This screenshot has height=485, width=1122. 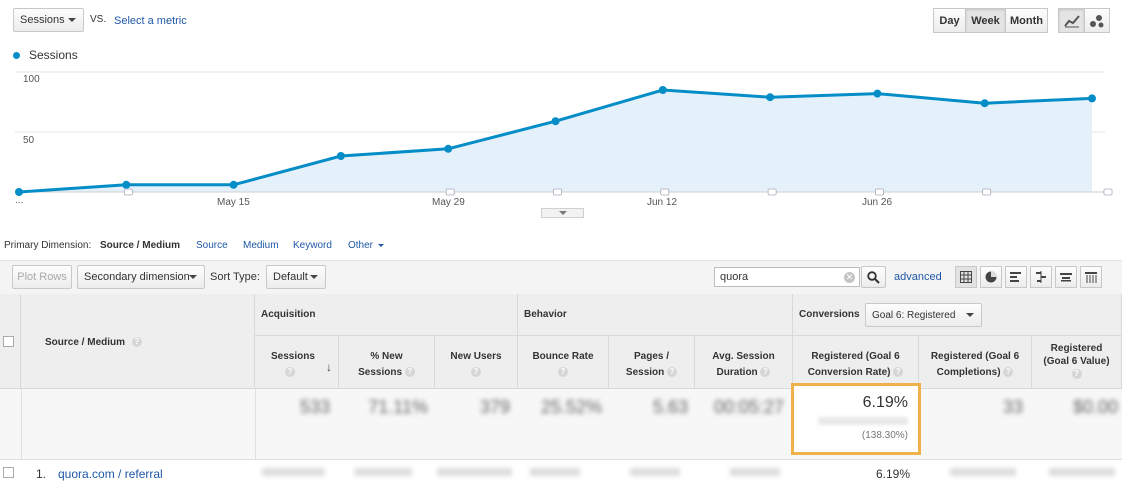 What do you see at coordinates (140, 245) in the screenshot?
I see `dimension-source-medium: Source / Medium` at bounding box center [140, 245].